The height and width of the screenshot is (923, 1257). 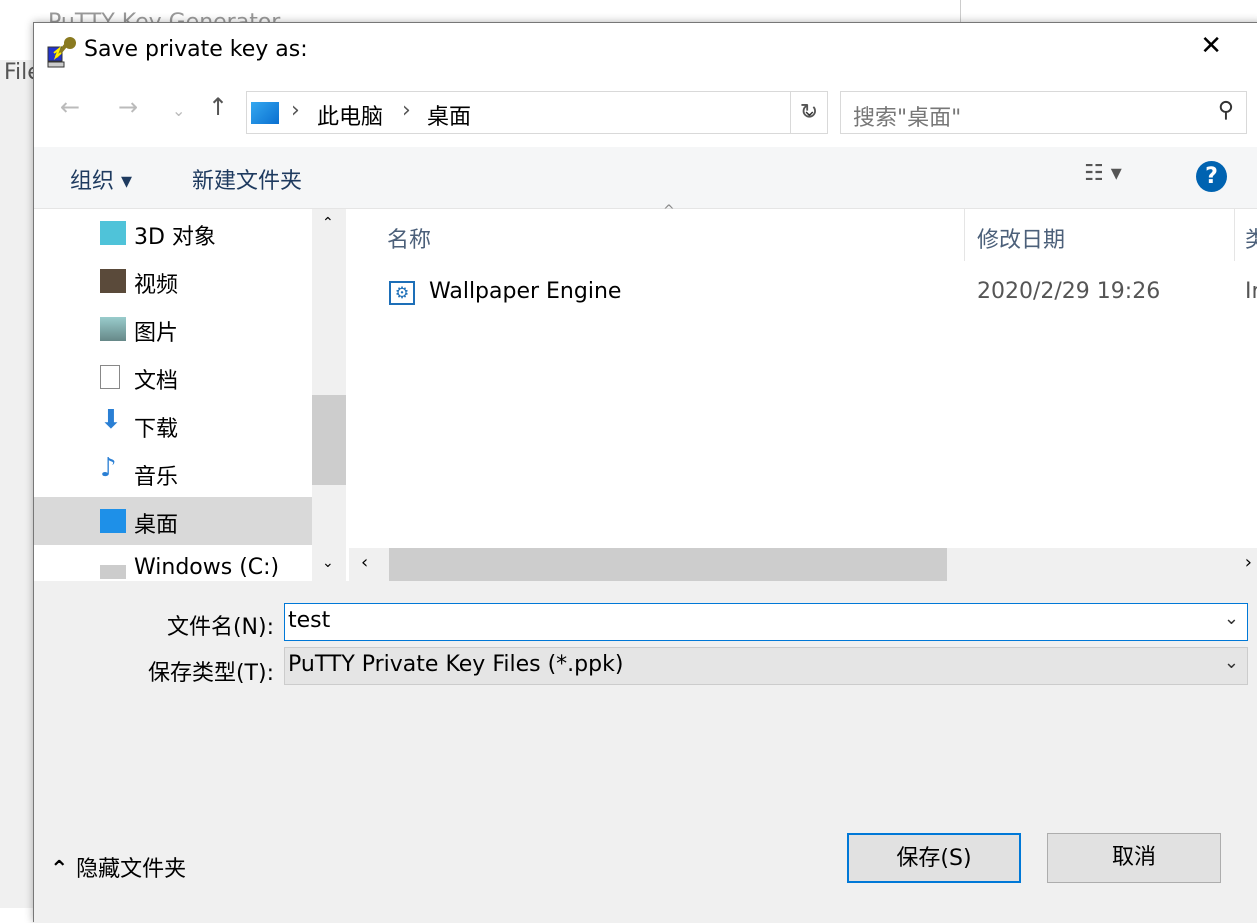 I want to click on filename-dropdown-icon: ⌄, so click(x=1231, y=618).